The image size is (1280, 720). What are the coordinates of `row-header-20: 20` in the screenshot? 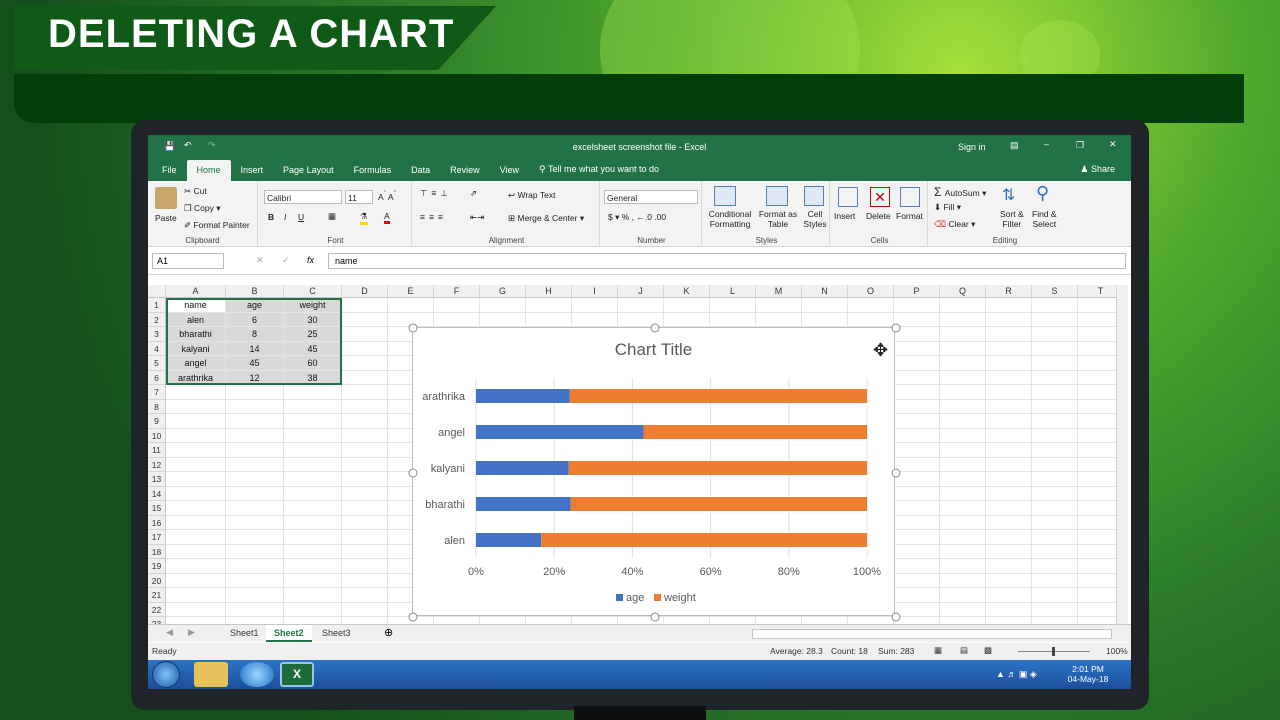 It's located at (157, 580).